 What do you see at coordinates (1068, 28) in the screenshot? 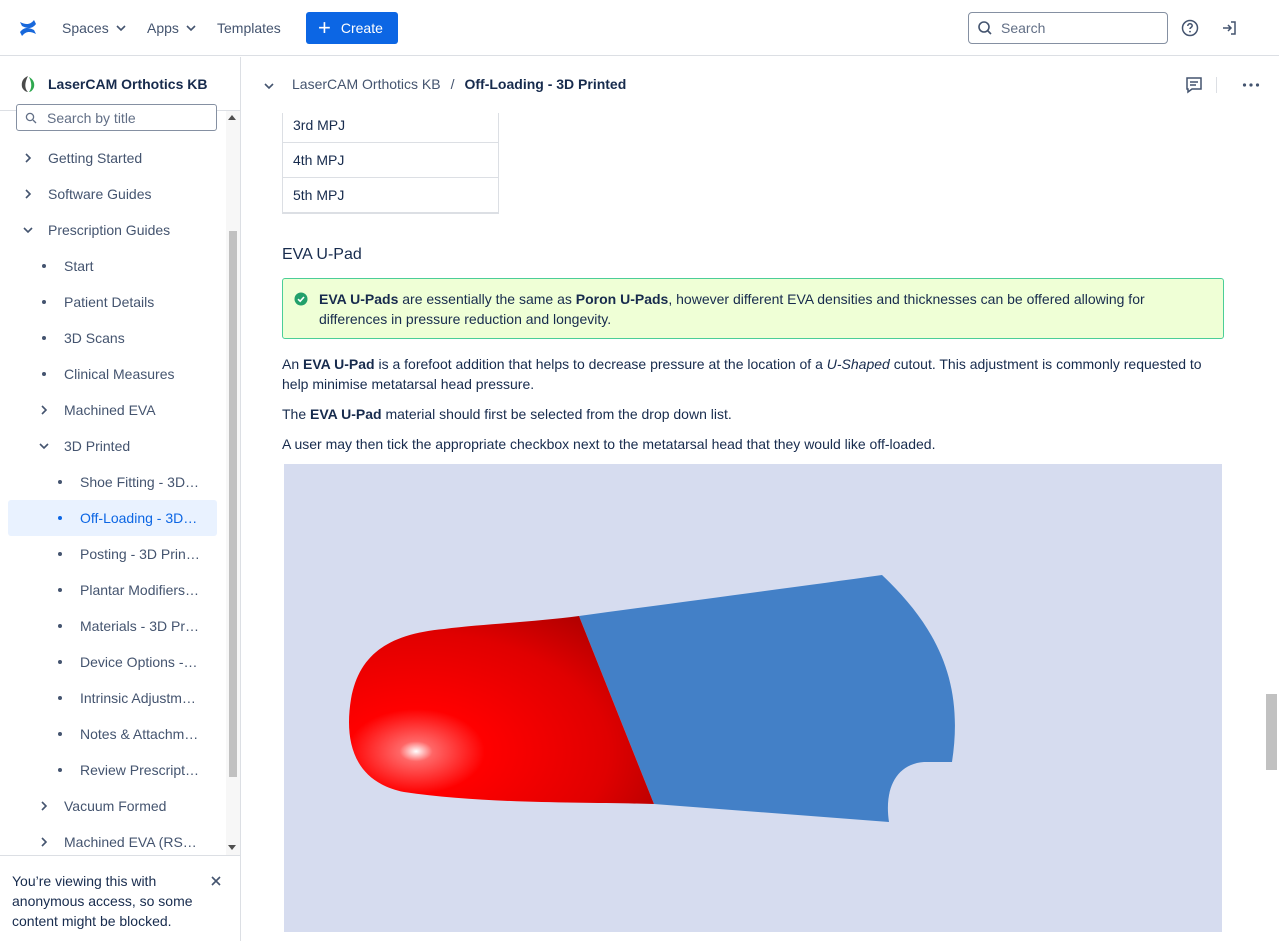
I see `global-search-input: Search` at bounding box center [1068, 28].